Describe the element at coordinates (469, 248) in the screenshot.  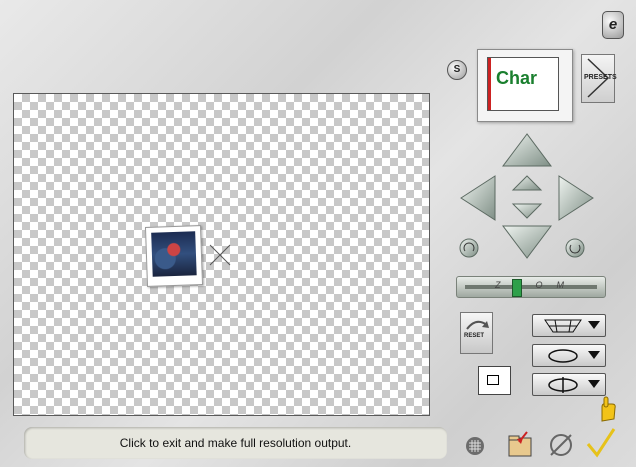
I see `rotate-left-button` at that location.